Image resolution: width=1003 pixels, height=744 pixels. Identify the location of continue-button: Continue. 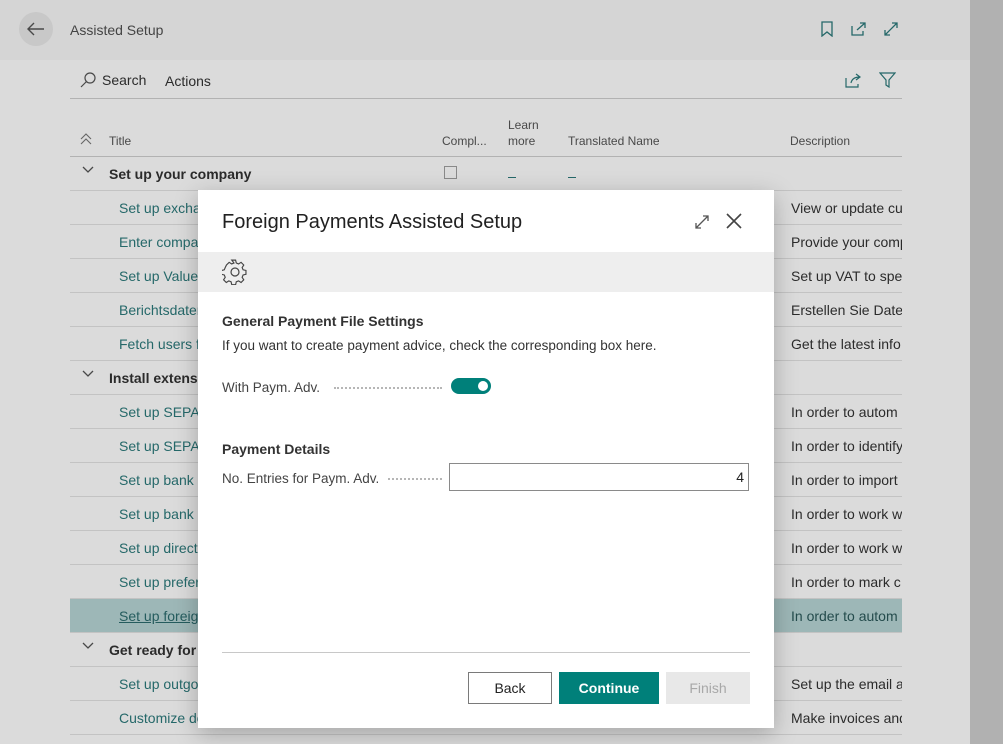
(609, 688).